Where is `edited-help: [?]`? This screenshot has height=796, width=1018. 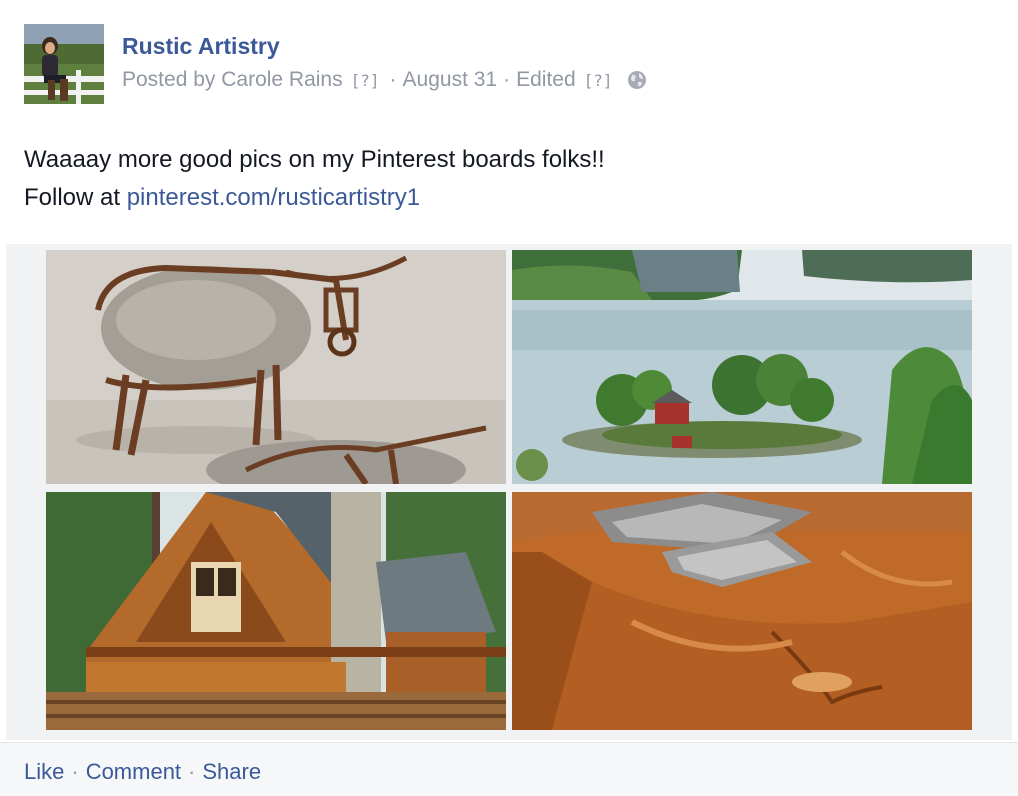 edited-help: [?] is located at coordinates (598, 80).